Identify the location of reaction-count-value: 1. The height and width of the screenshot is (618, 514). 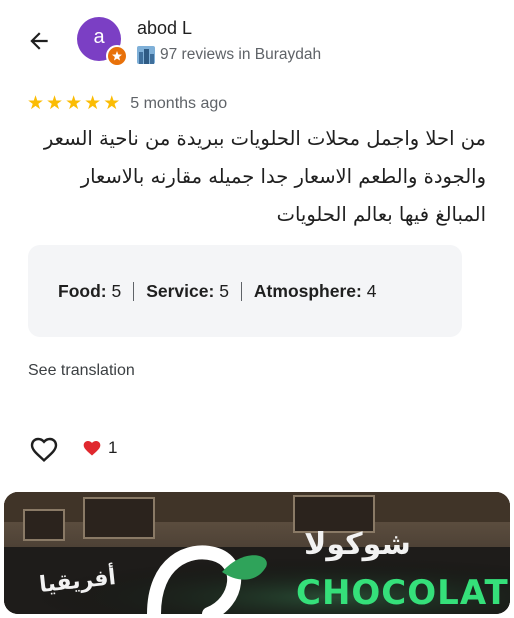
(113, 447).